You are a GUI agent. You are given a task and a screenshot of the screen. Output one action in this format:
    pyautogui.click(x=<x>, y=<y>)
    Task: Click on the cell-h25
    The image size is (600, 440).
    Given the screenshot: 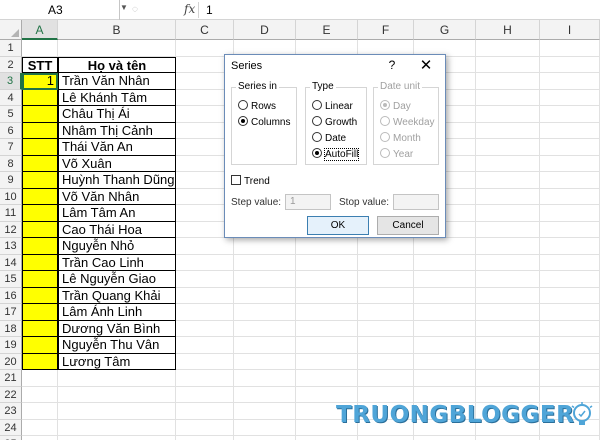 What is the action you would take?
    pyautogui.click(x=508, y=438)
    